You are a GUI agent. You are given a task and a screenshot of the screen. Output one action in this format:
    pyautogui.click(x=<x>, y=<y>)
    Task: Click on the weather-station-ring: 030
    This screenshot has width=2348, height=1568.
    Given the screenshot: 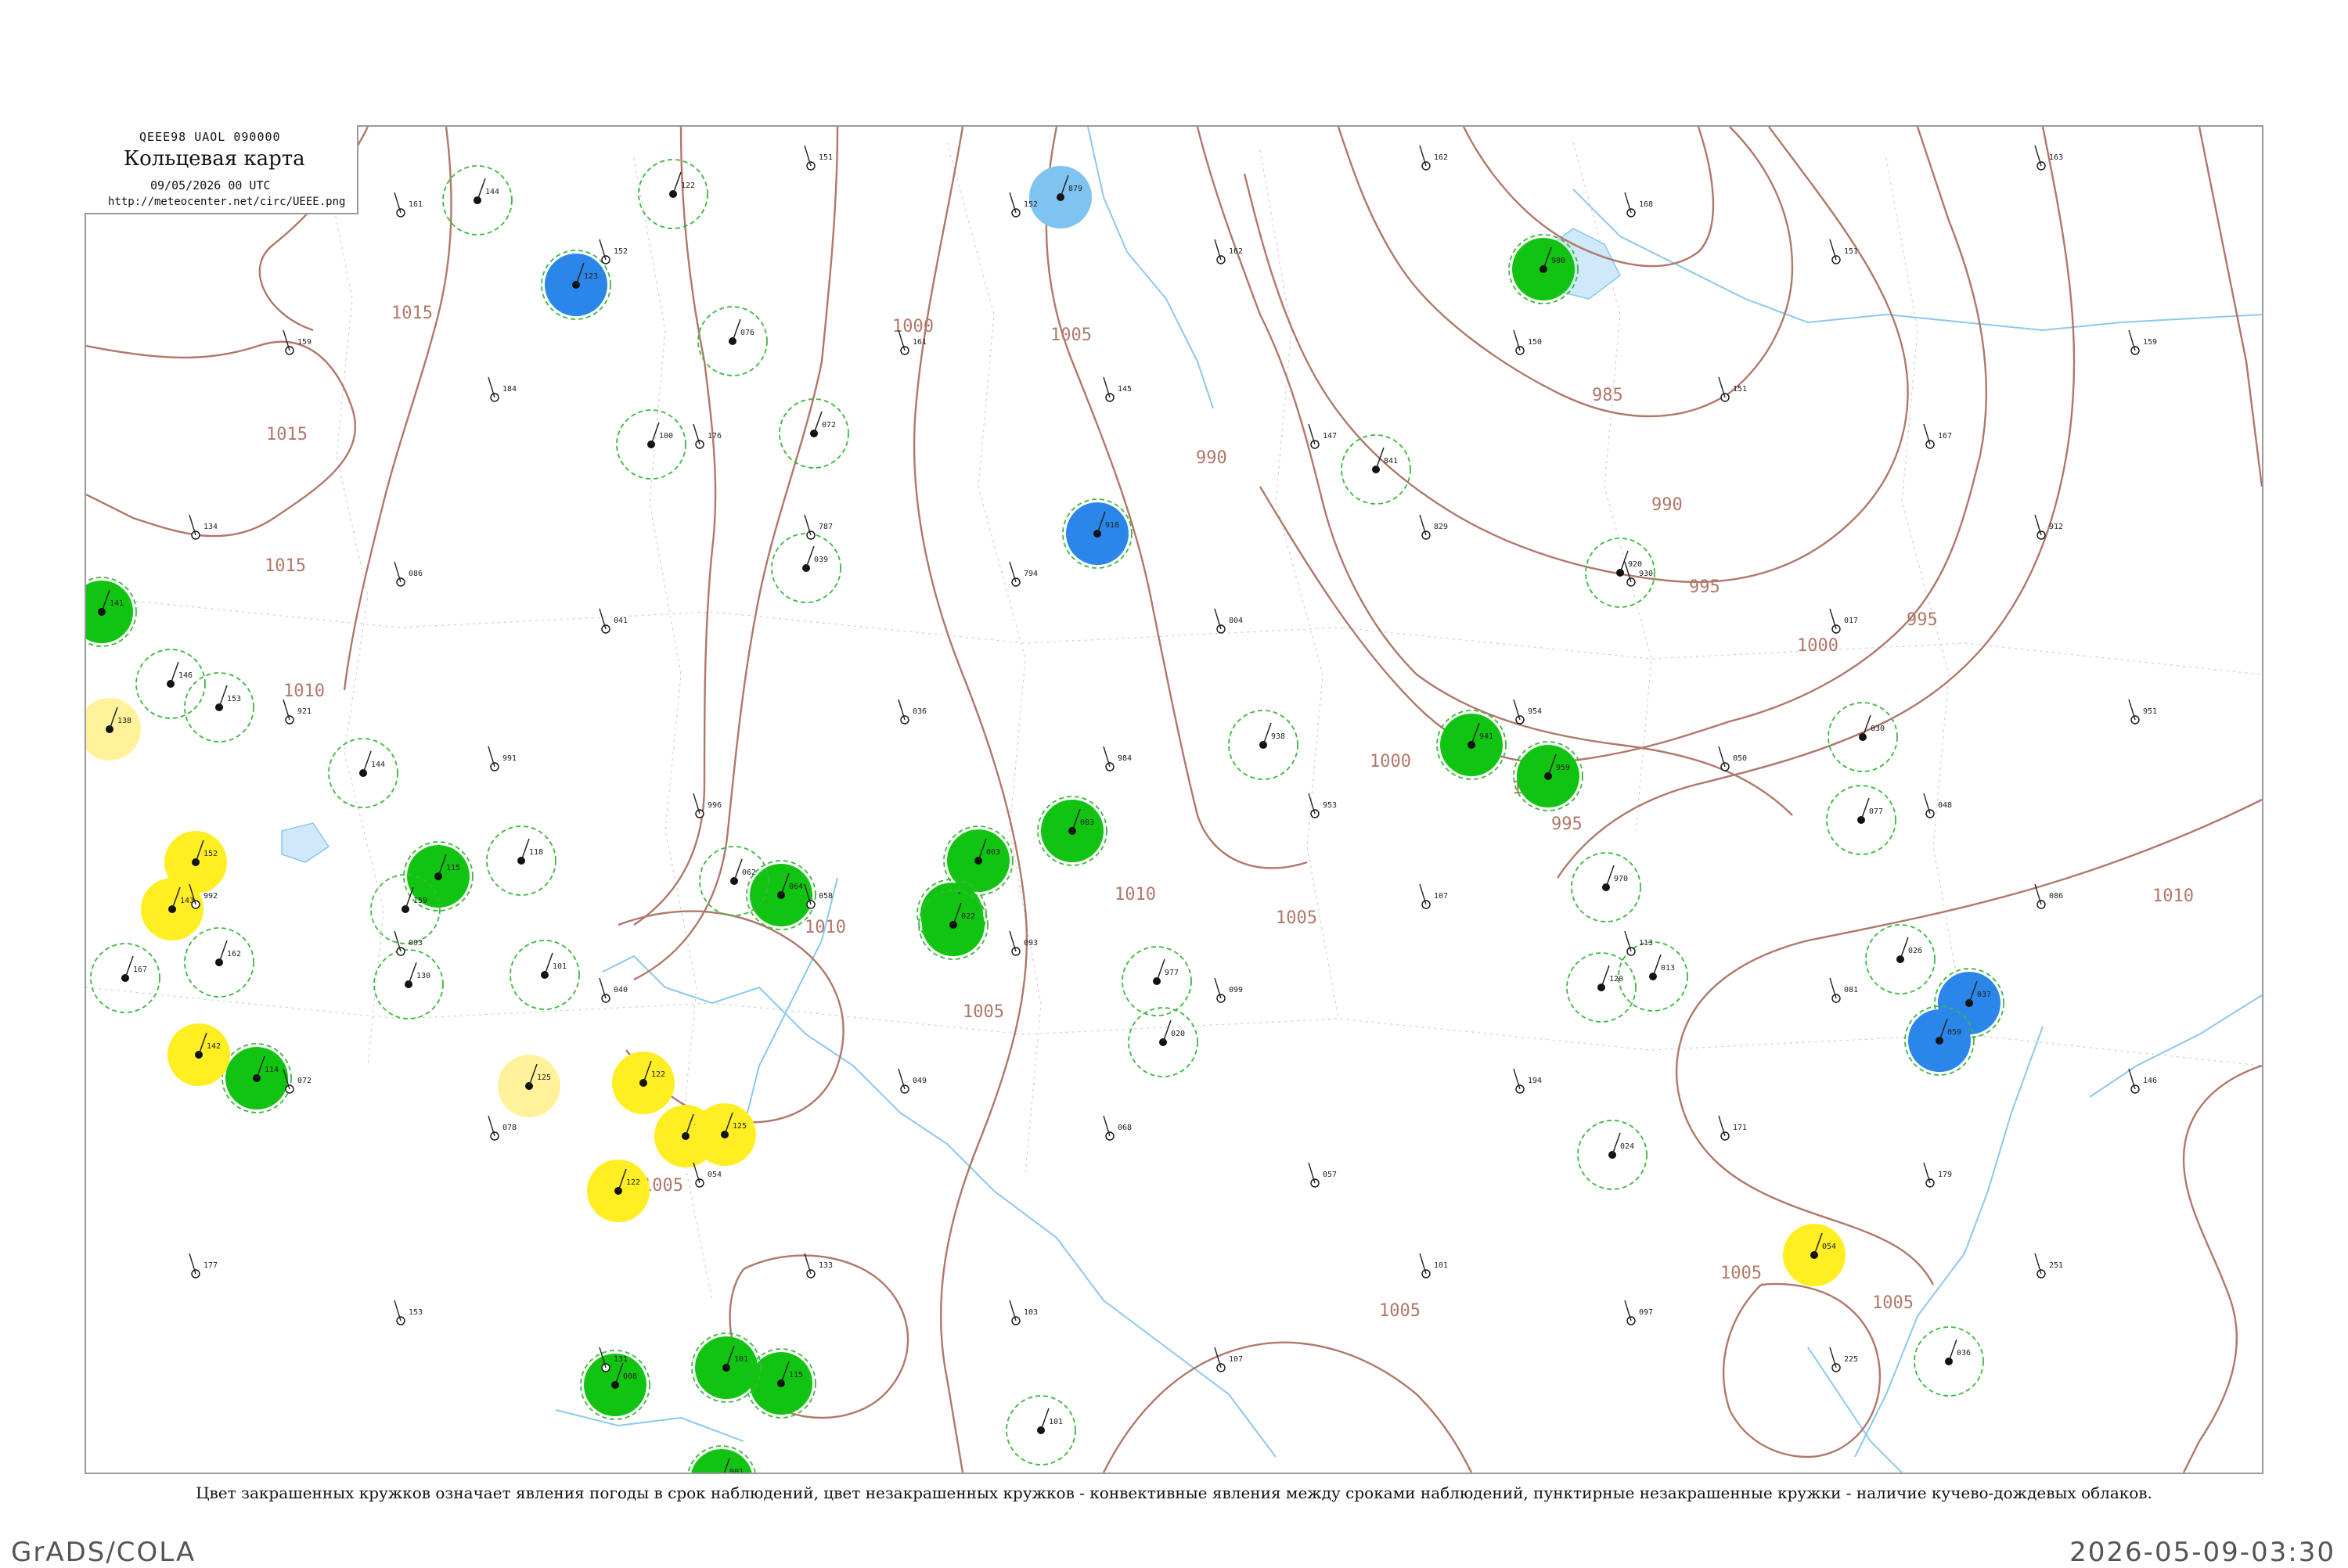 What is the action you would take?
    pyautogui.click(x=1863, y=737)
    